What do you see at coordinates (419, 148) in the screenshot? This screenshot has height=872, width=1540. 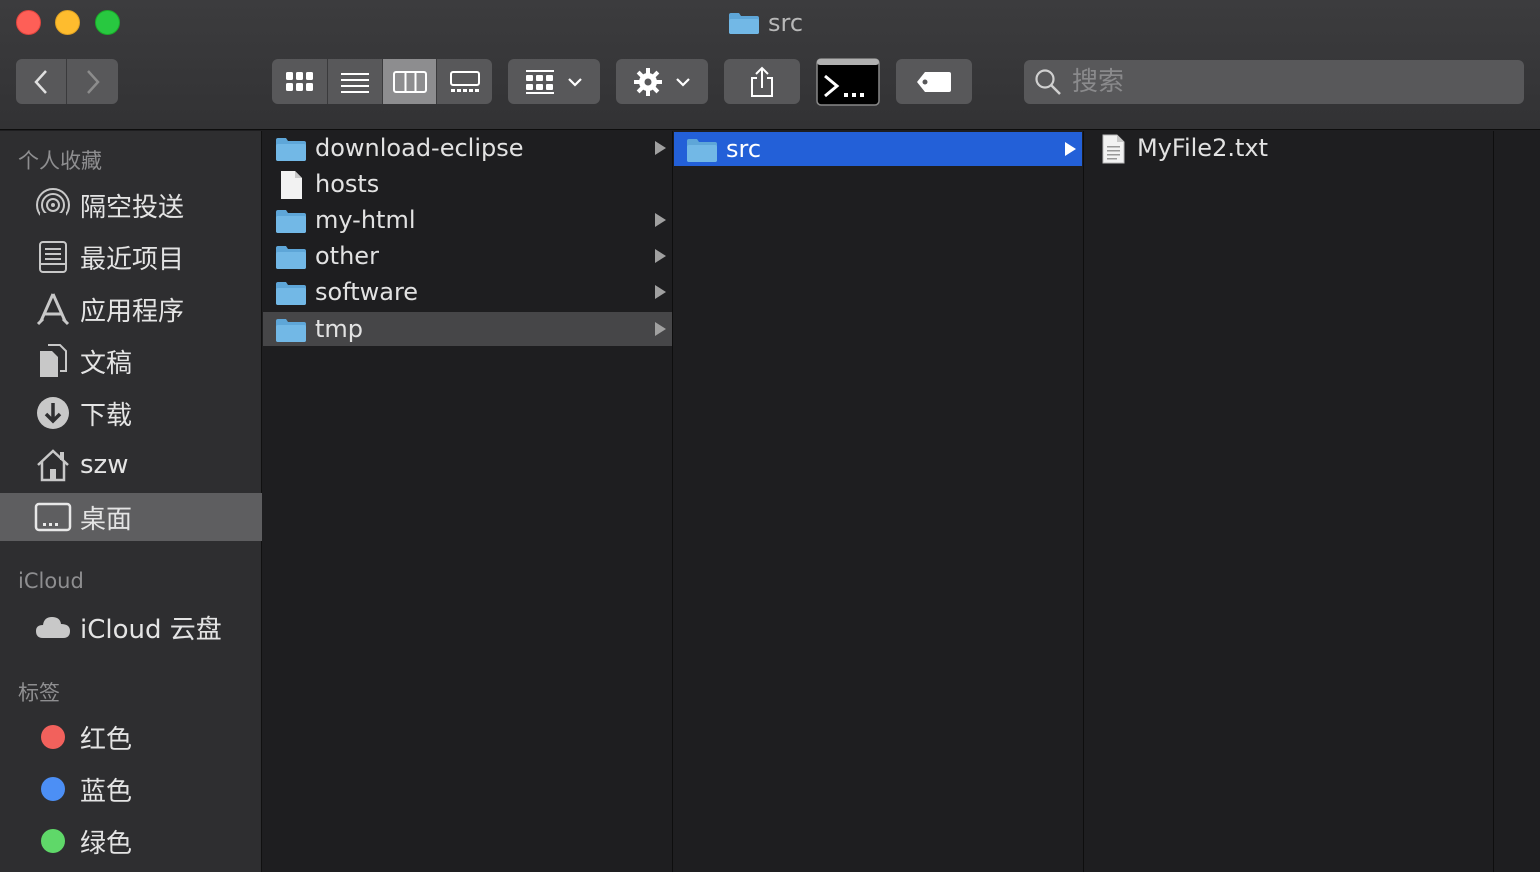 I see `file-name: download-eclipse` at bounding box center [419, 148].